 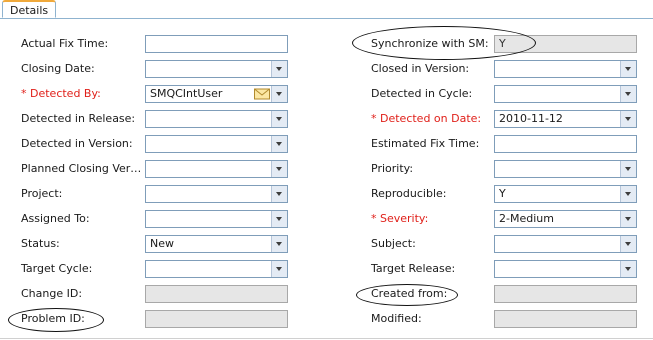 What do you see at coordinates (65, 43) in the screenshot?
I see `actual-fix-time-label: Actual Fix Time:` at bounding box center [65, 43].